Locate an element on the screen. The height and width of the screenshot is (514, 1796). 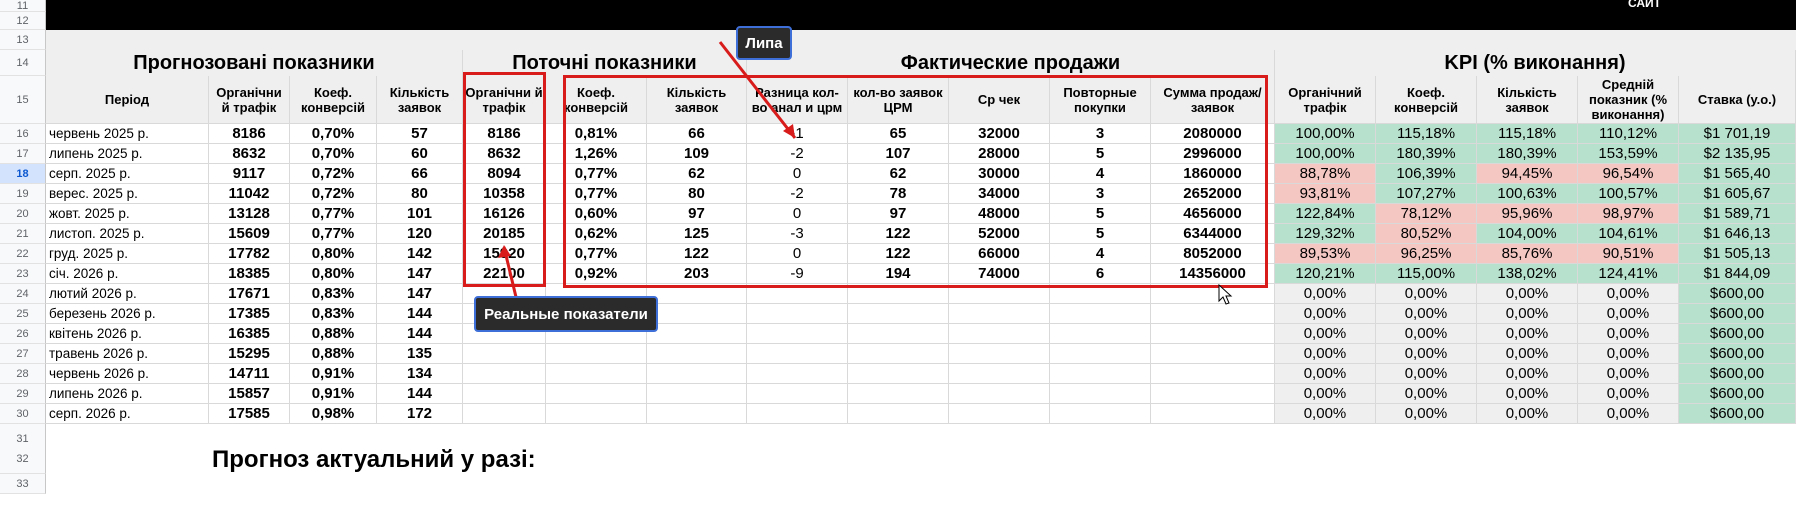
cell-repeat: 4 is located at coordinates (1100, 254).